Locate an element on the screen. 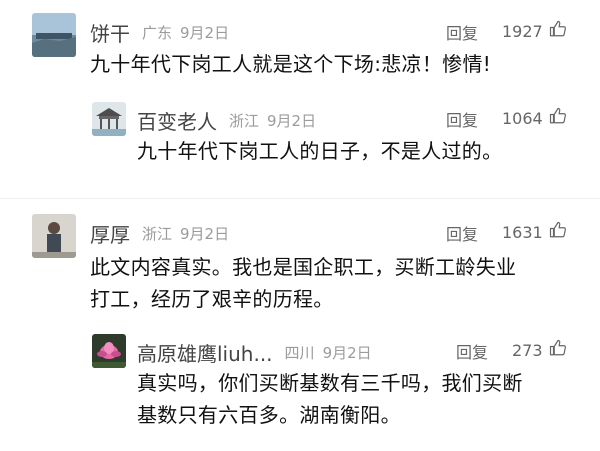 The width and height of the screenshot is (600, 451). comment-line: 九十年代下岗工人的日子，不是人过的。 is located at coordinates (320, 151).